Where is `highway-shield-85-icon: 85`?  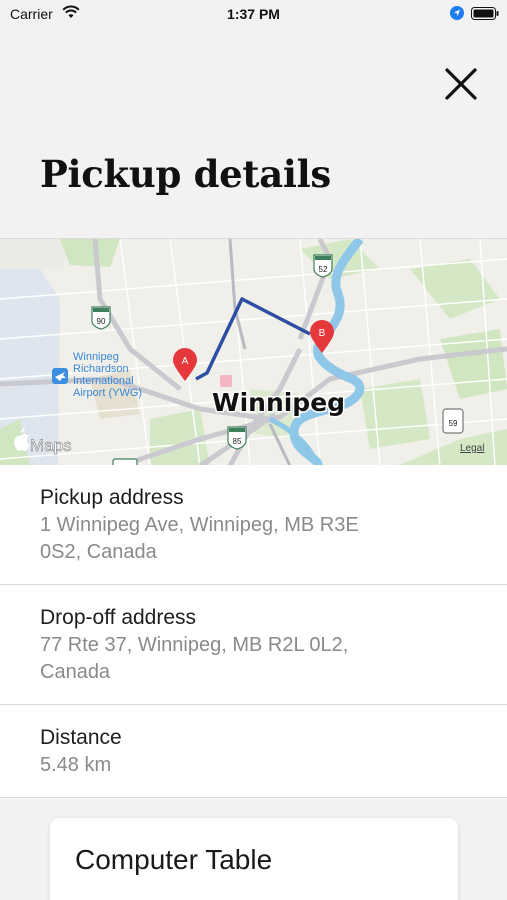
highway-shield-85-icon: 85 is located at coordinates (237, 438).